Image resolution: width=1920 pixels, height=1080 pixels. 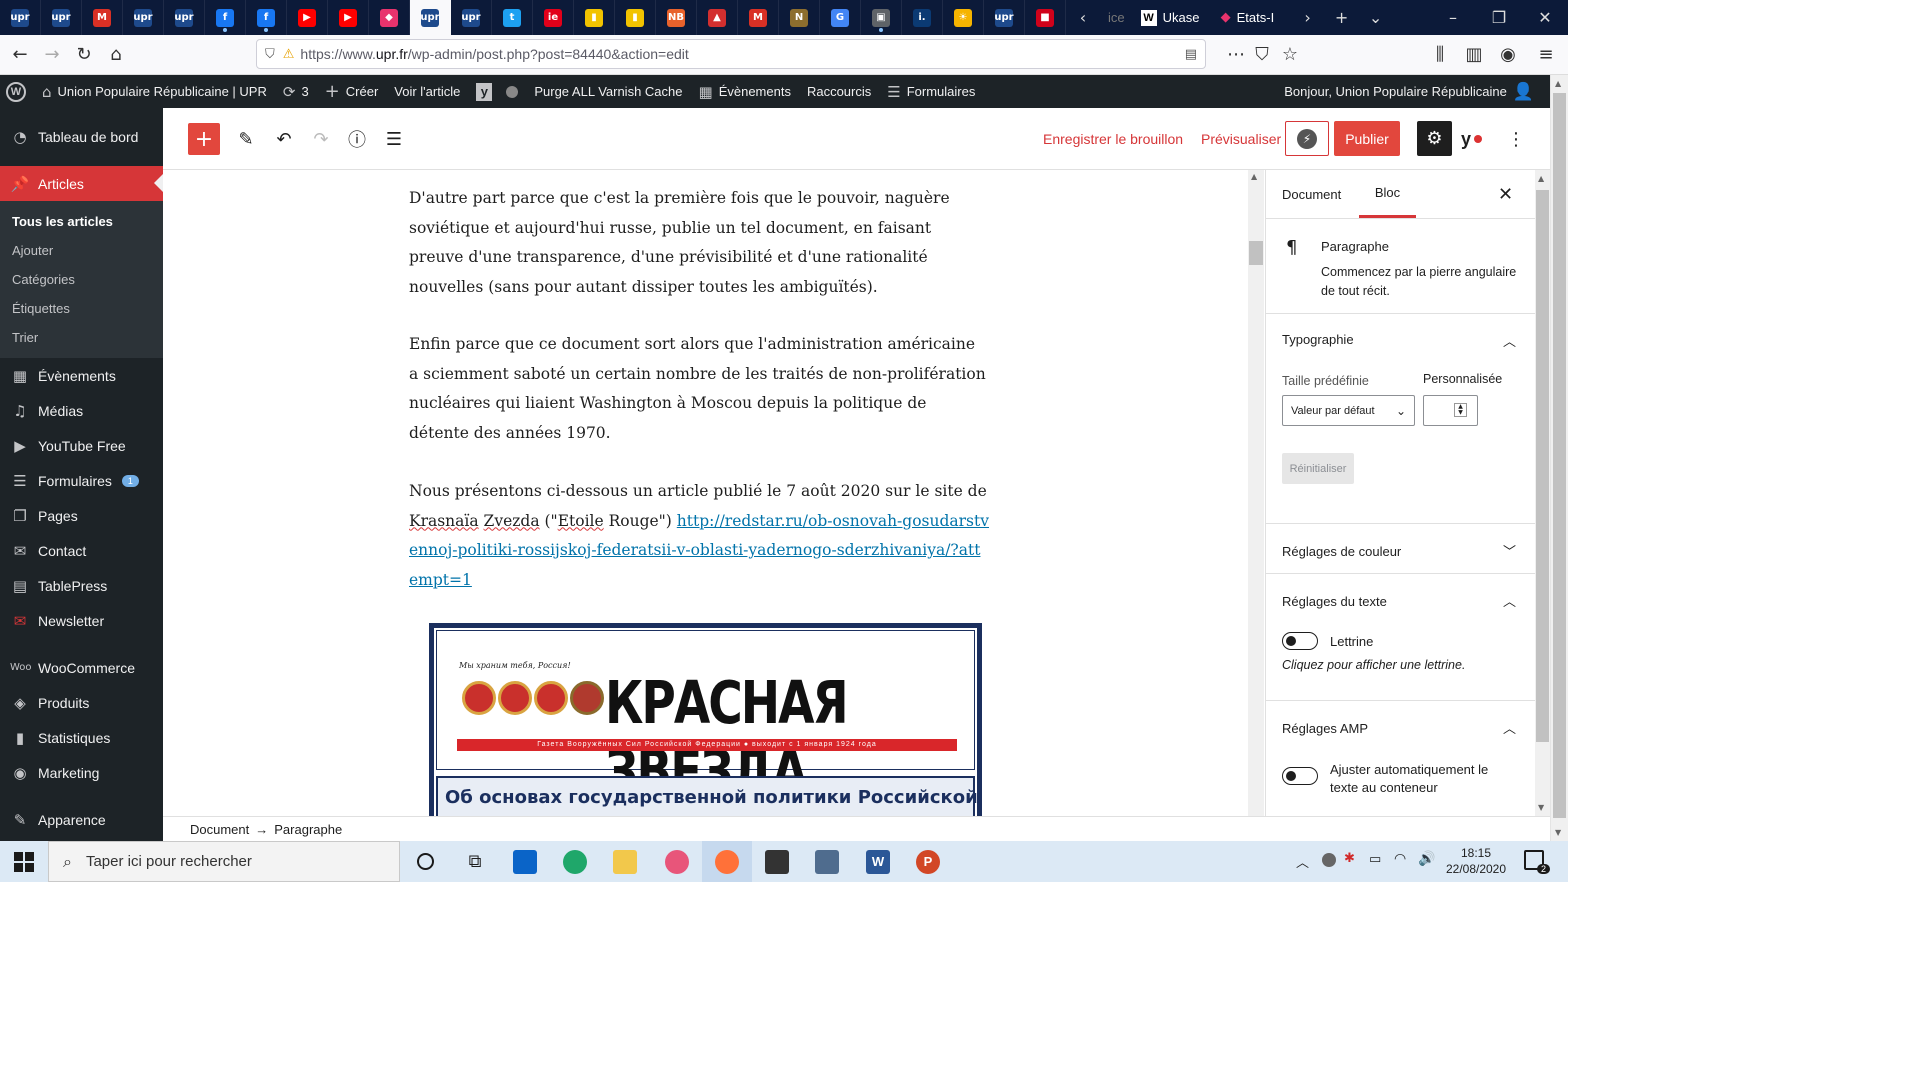 I want to click on site-name-link: ⌂ Union Populaire Républicaine | UPR, so click(x=154, y=91).